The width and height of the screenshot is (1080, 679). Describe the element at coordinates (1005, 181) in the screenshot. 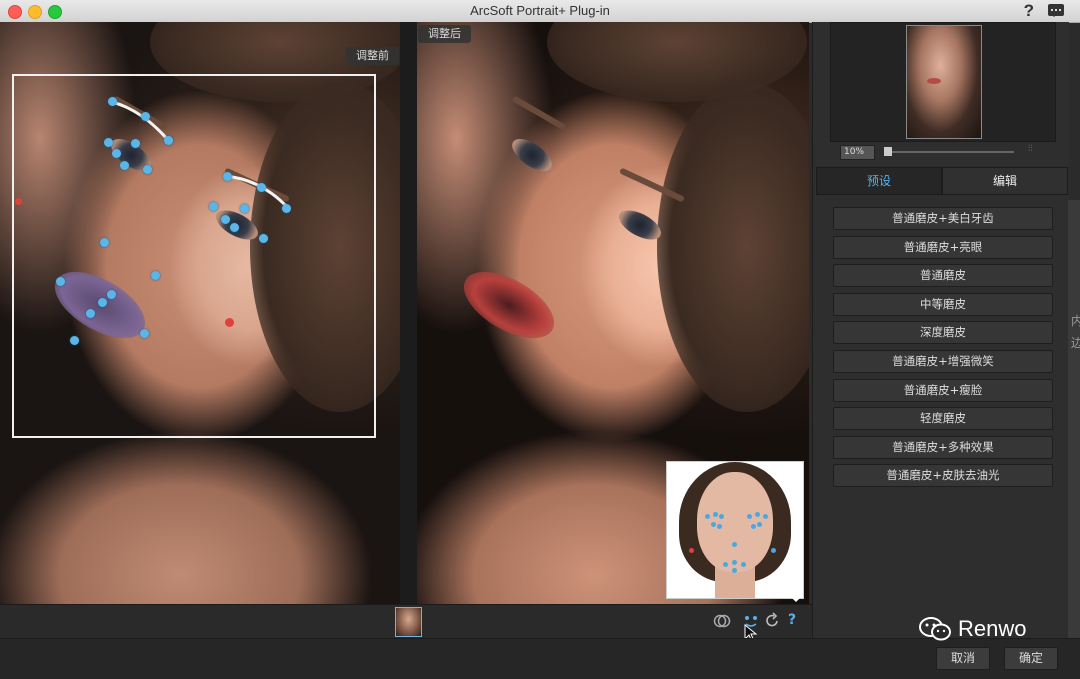

I see `tab-edit: 编辑` at that location.